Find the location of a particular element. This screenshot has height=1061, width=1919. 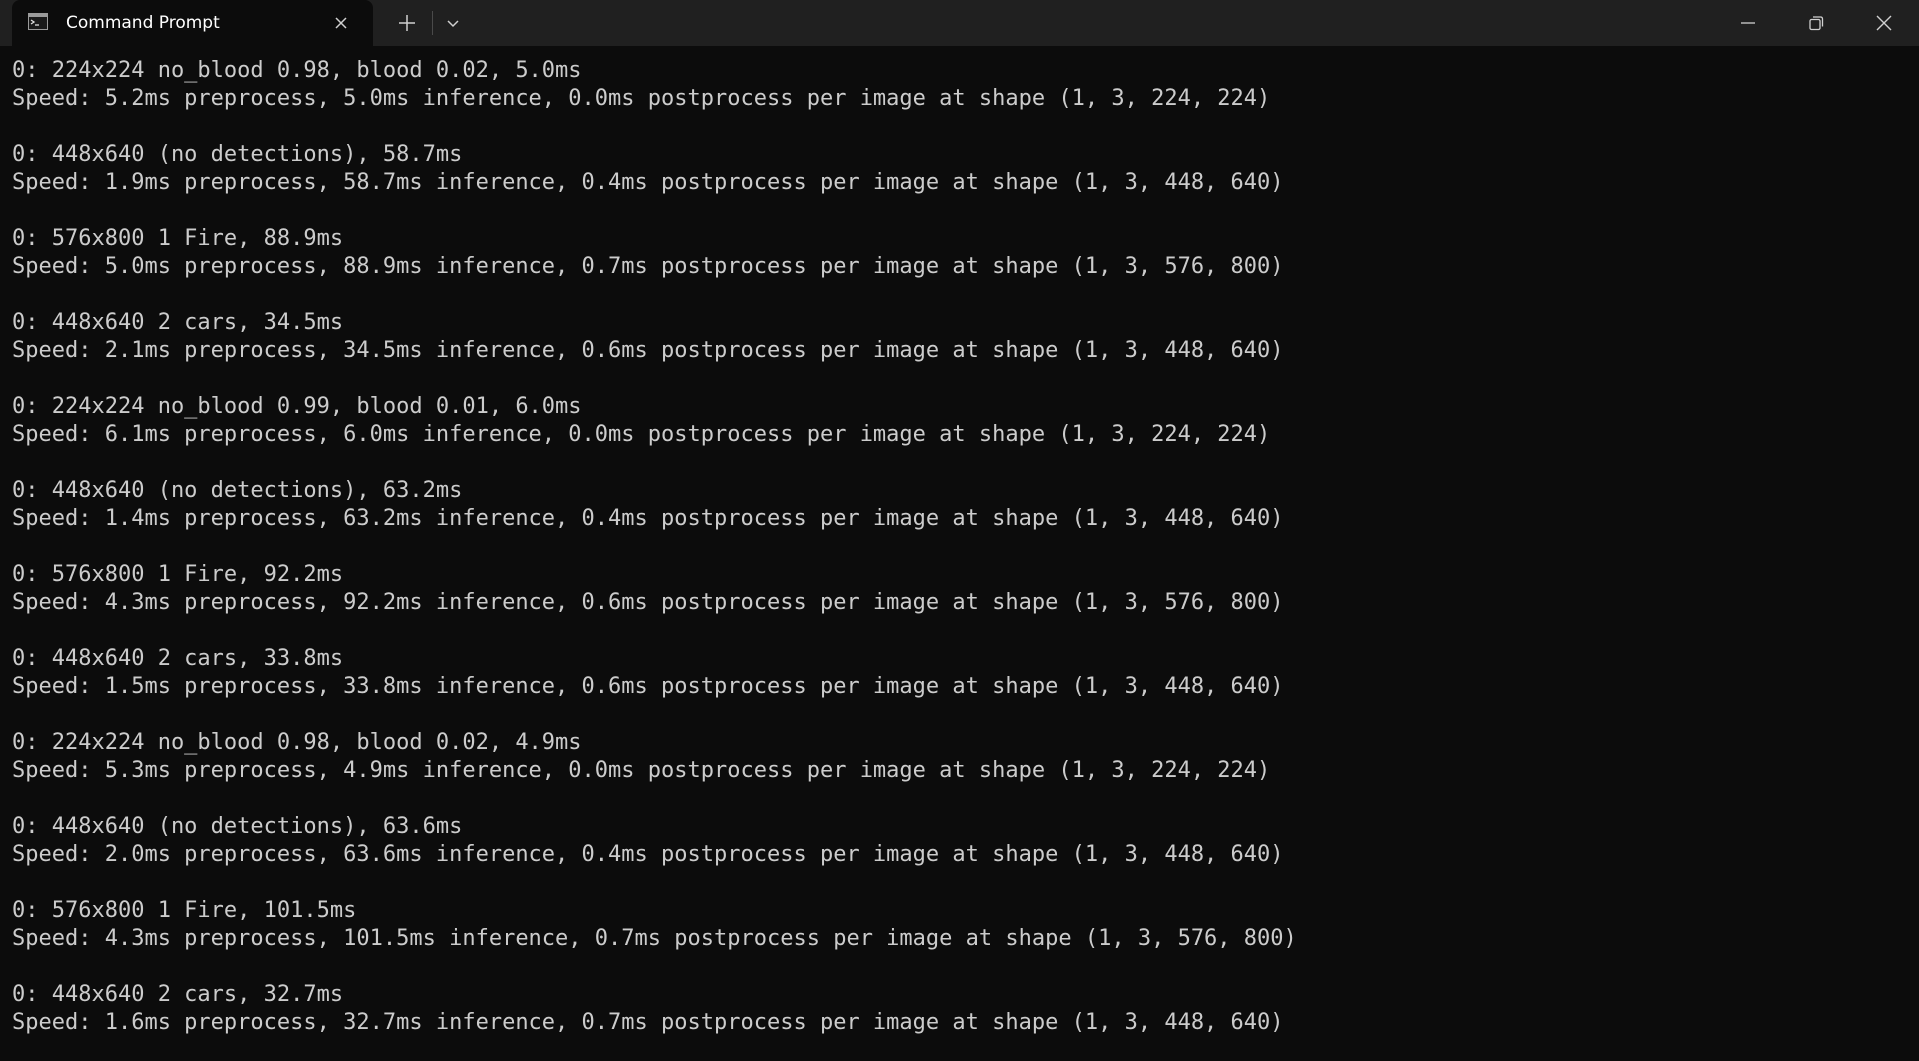

tab-command-prompt: Command Prompt is located at coordinates (192, 23).